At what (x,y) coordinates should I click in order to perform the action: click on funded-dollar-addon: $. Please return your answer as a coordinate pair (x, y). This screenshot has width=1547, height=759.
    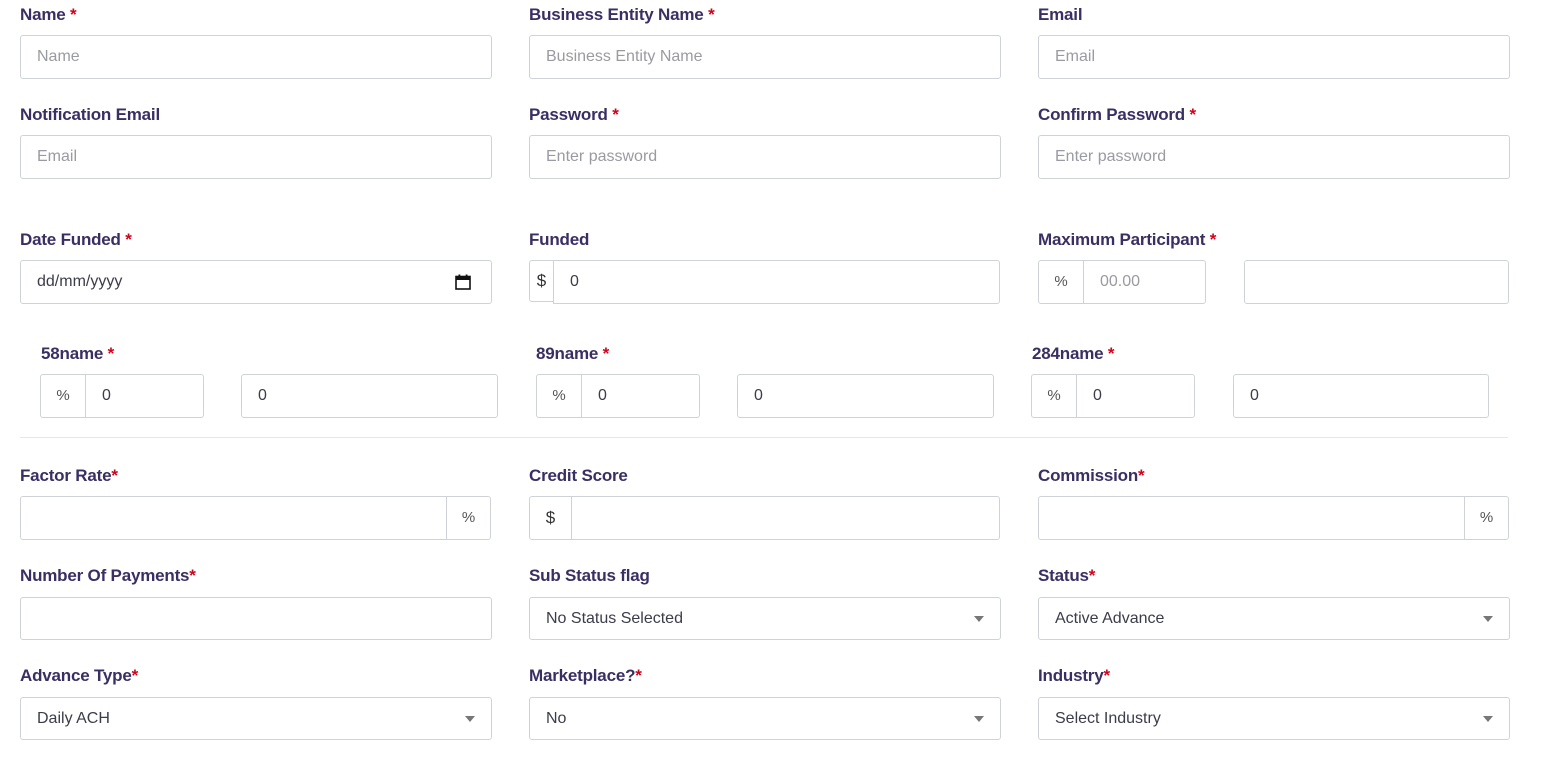
    Looking at the image, I should click on (541, 281).